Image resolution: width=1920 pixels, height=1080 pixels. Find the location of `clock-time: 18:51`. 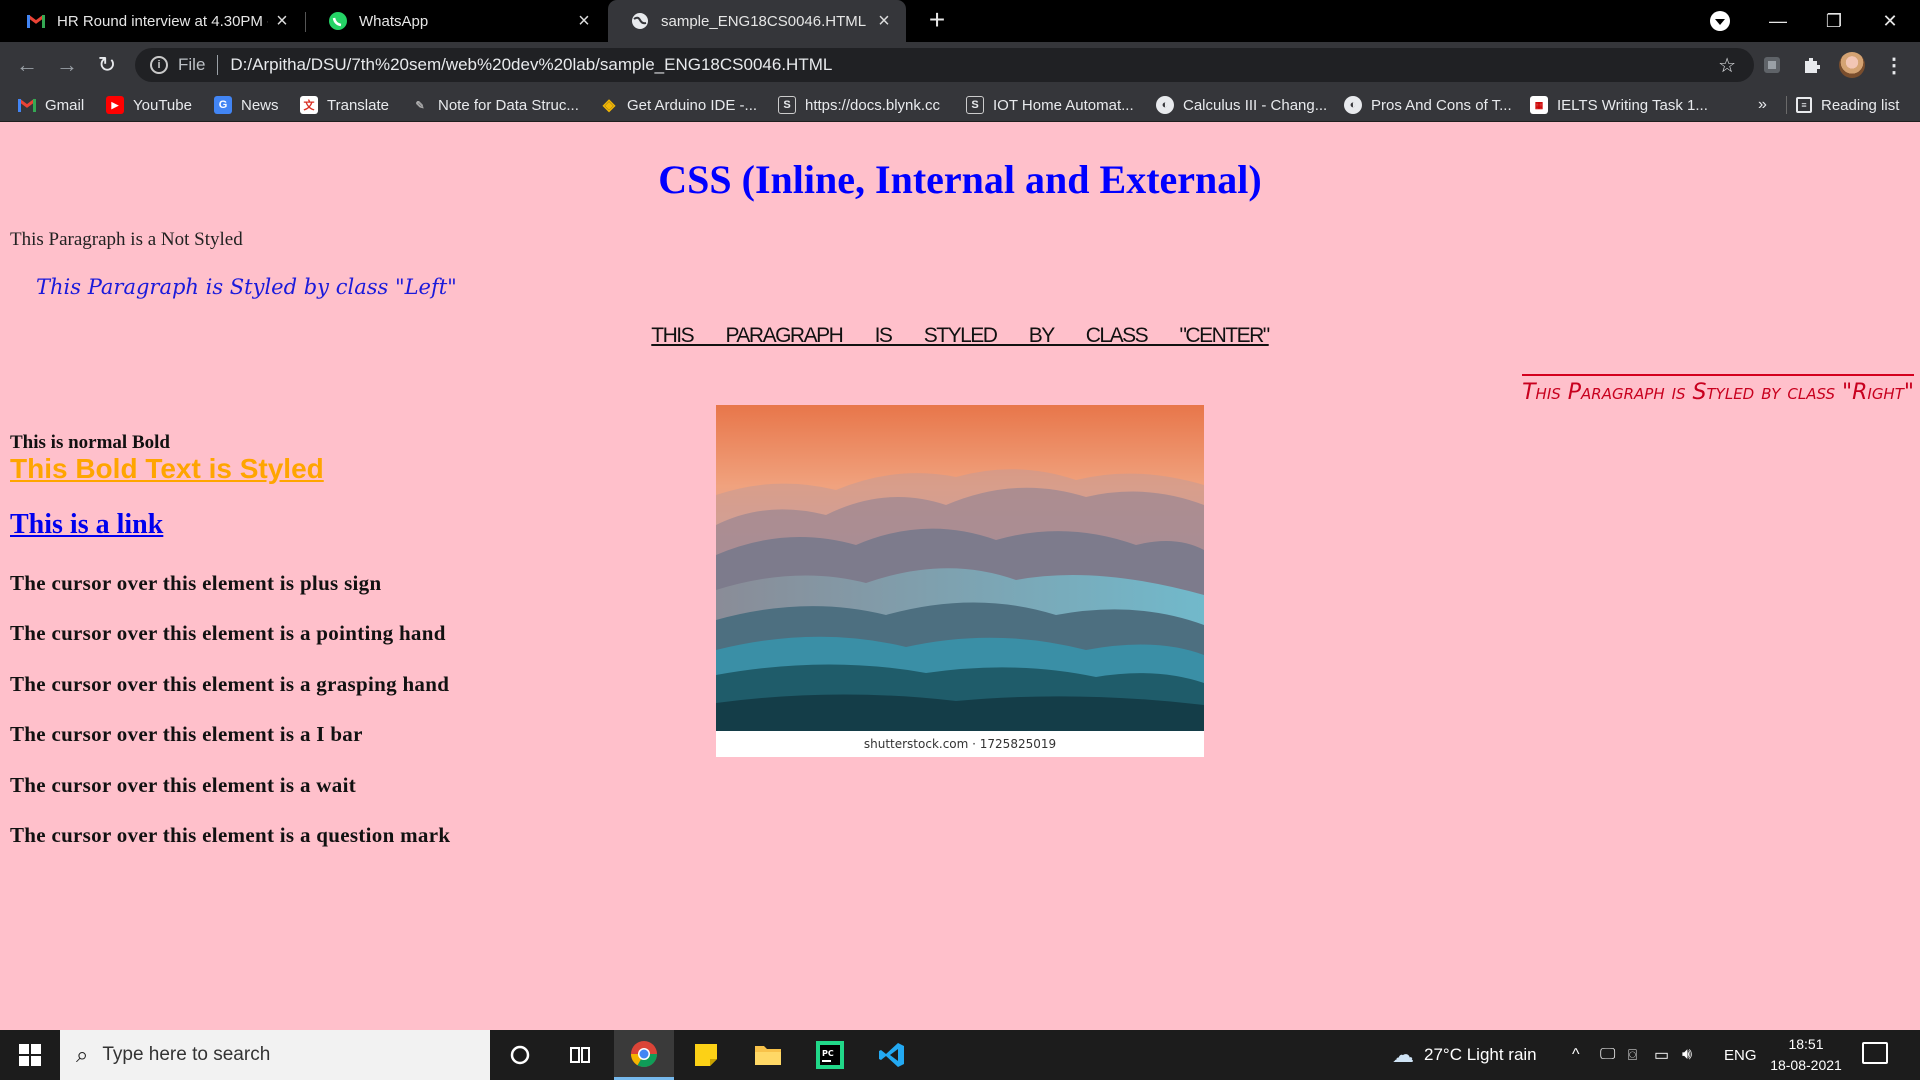

clock-time: 18:51 is located at coordinates (1806, 1044).